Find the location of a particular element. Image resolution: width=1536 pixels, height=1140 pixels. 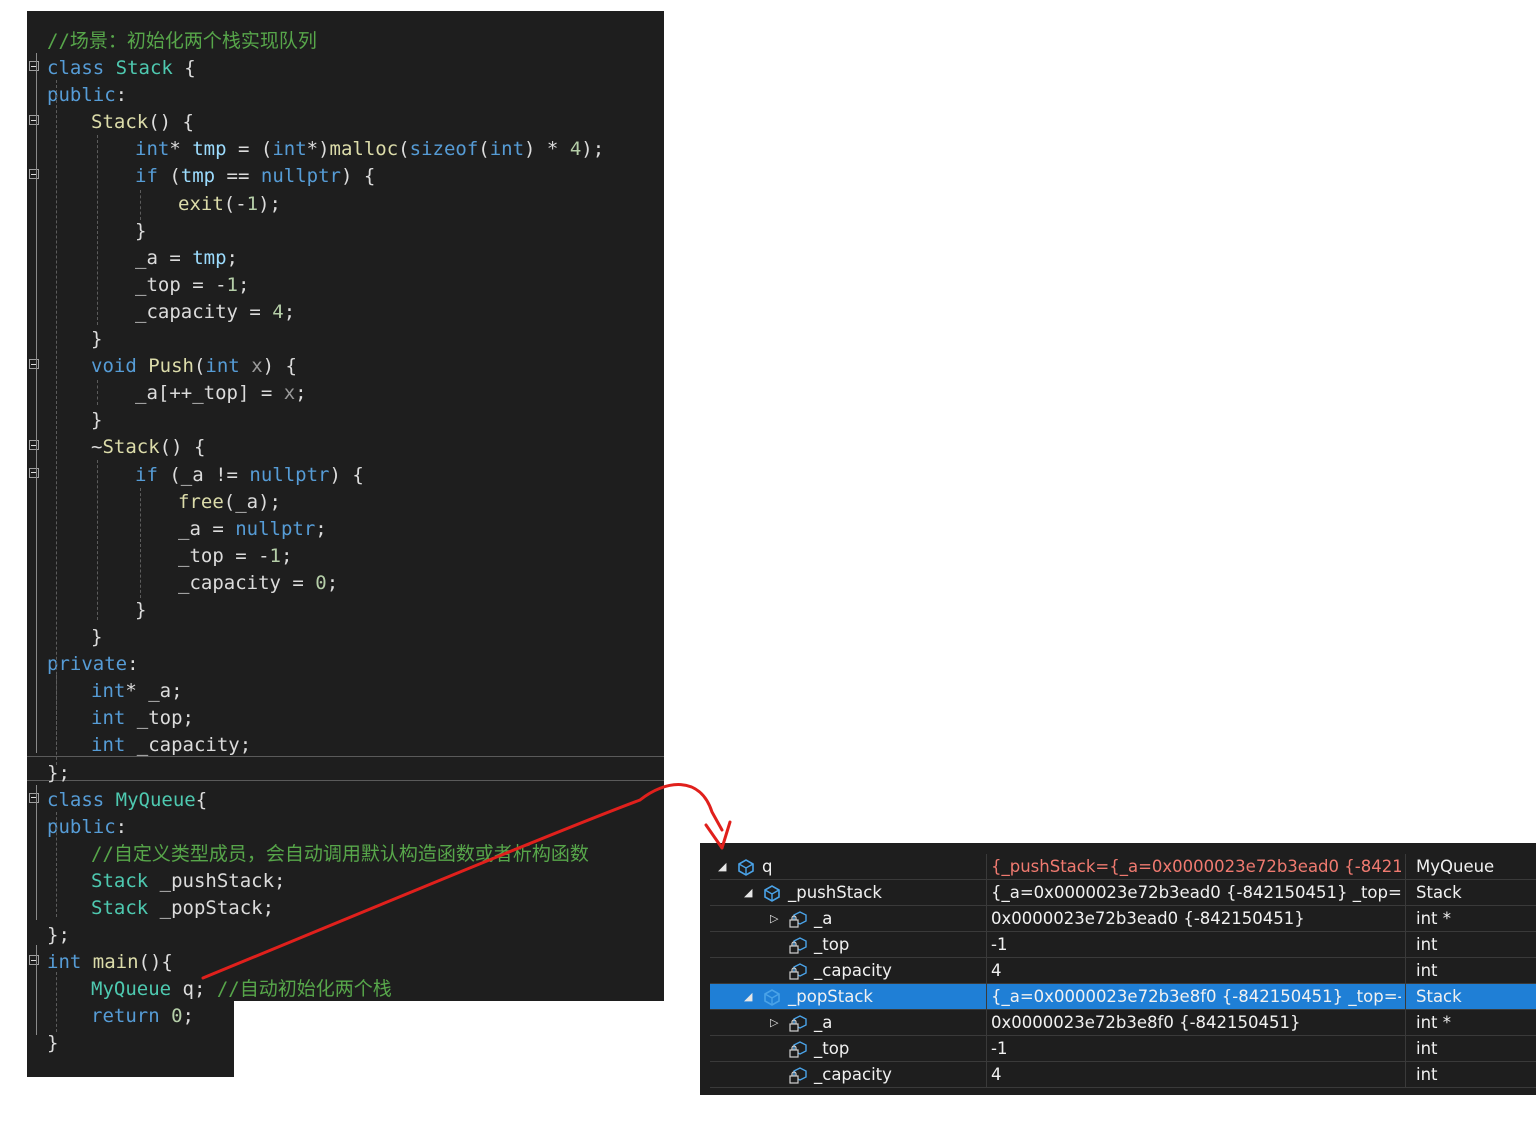

code-line: int* _a; is located at coordinates (347, 691).